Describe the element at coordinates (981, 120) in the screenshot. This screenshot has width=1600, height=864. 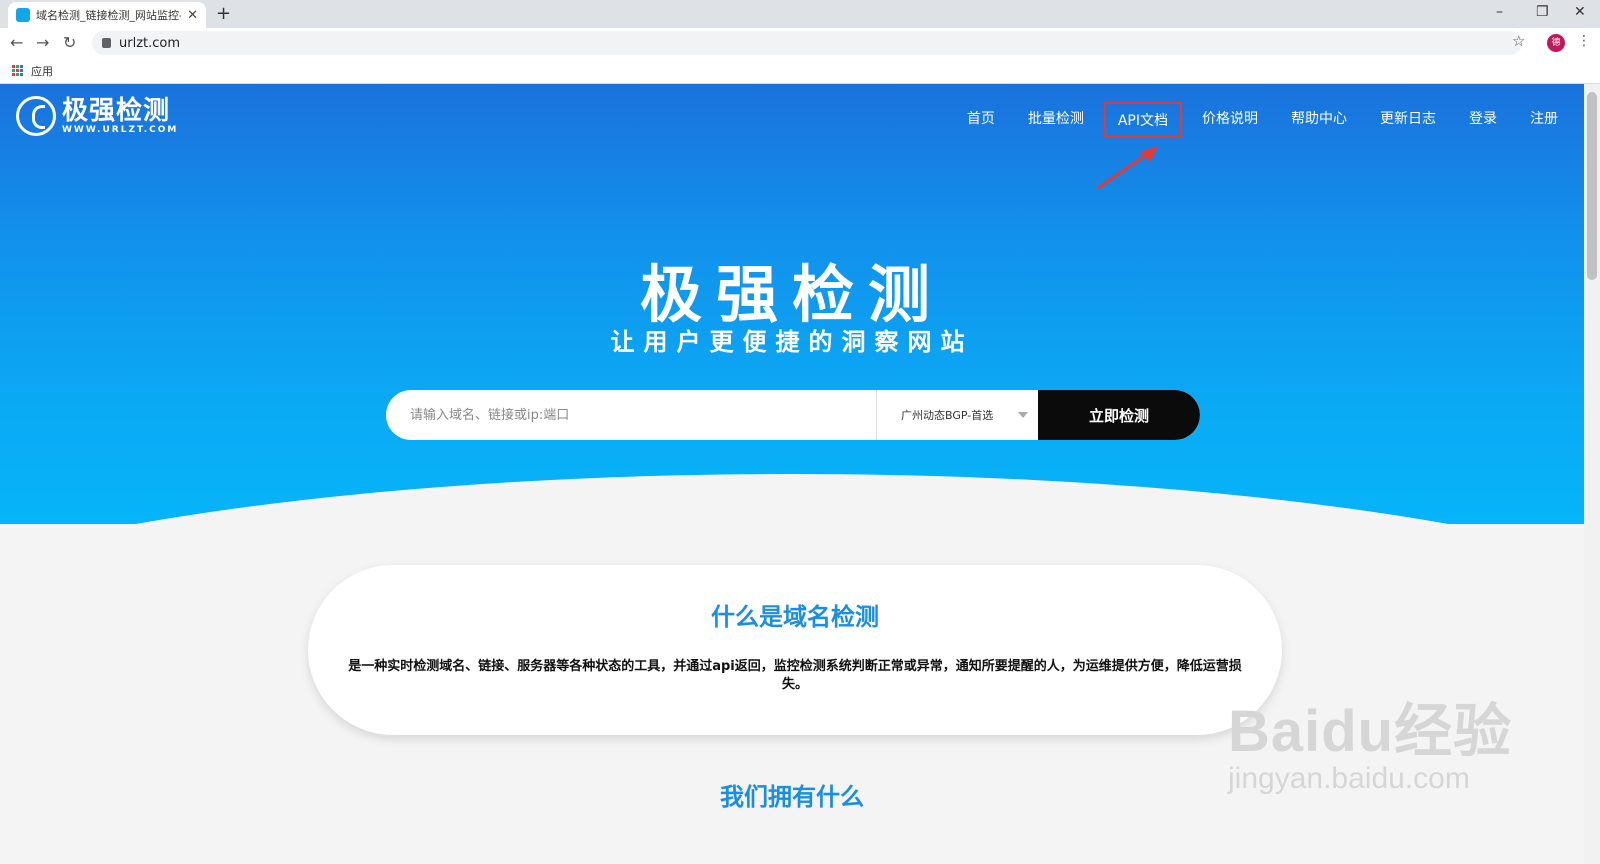
I see `nav-home: 首页` at that location.